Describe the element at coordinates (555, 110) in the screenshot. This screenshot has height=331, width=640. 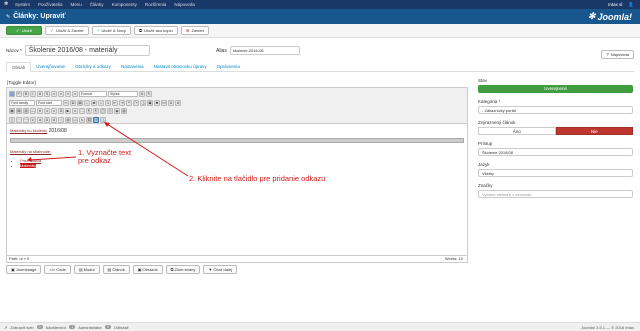
I see `category-select: - Zákaznícky portál` at that location.